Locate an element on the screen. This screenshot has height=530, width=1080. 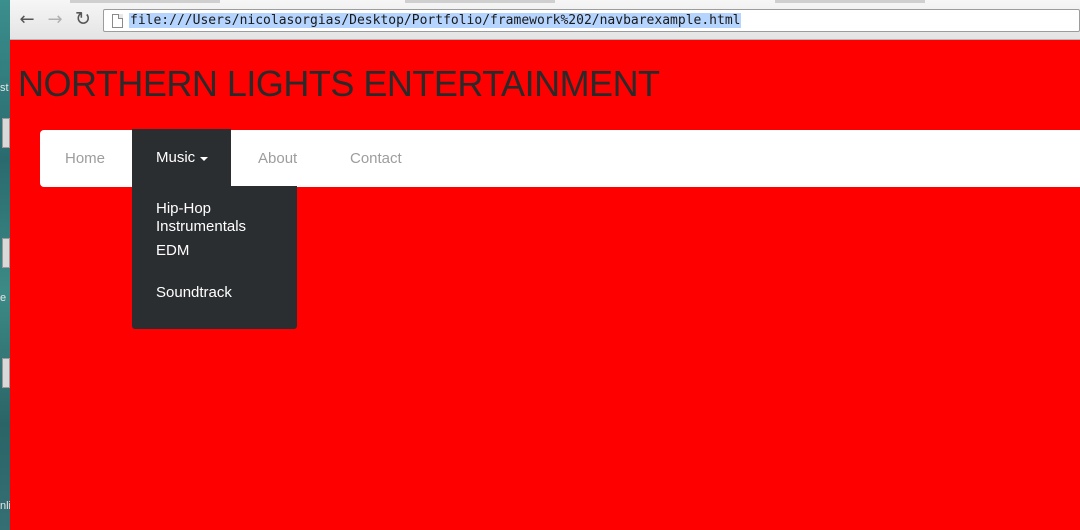
dropdown-item-edm: EDM is located at coordinates (214, 263).